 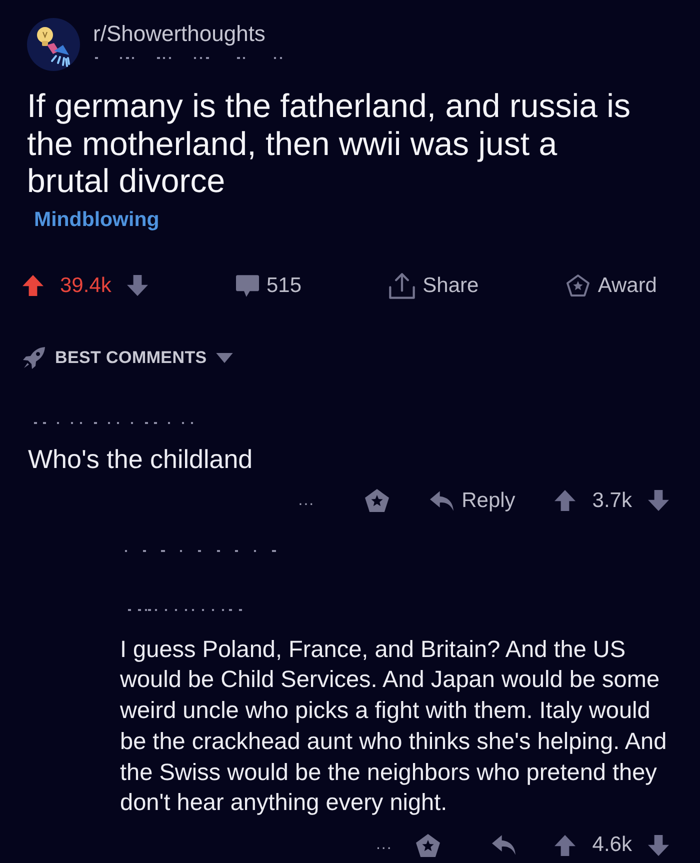 I want to click on share-button: Share, so click(x=433, y=285).